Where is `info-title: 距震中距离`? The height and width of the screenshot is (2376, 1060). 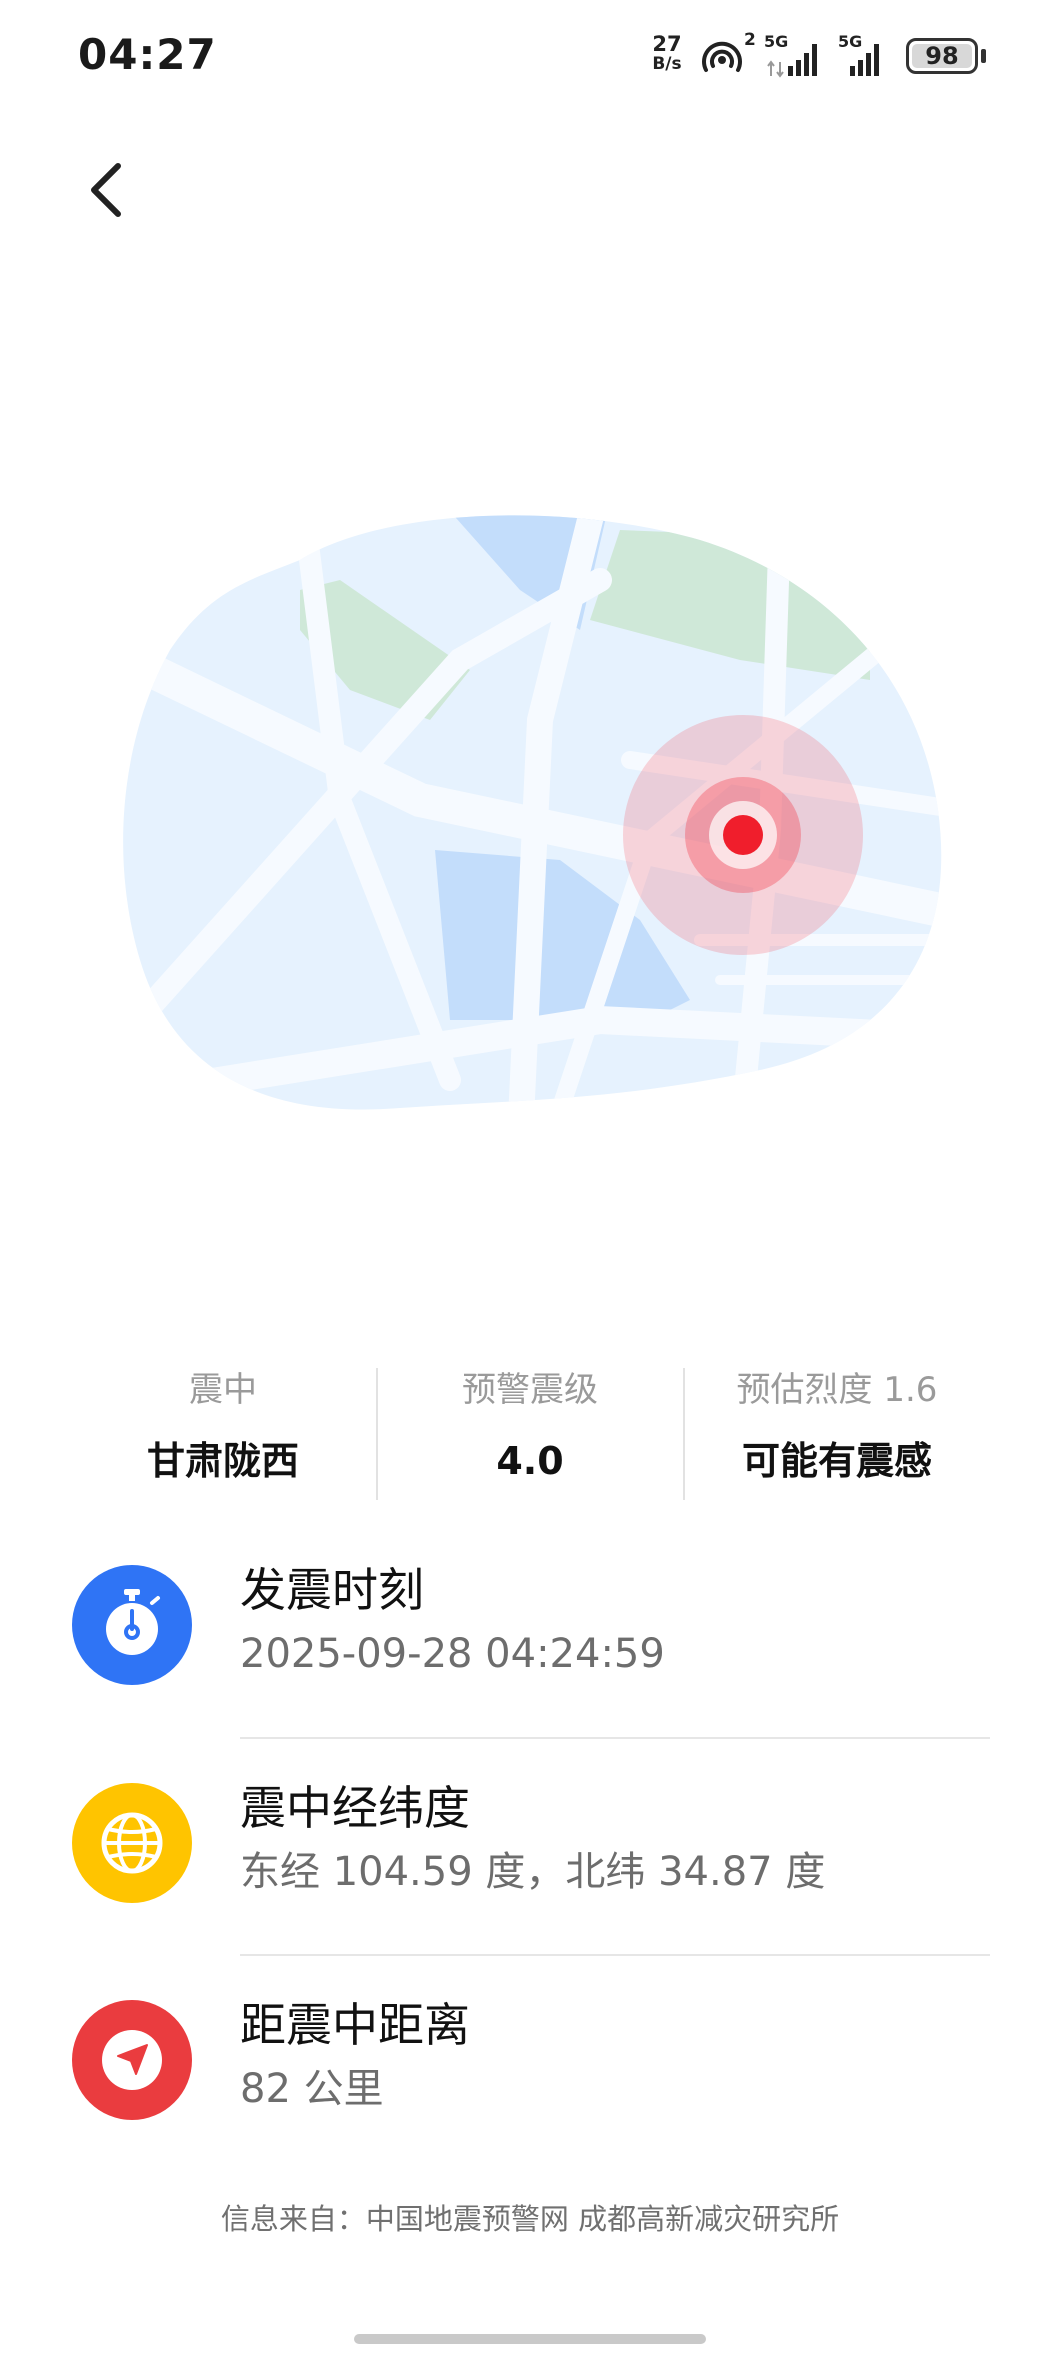
info-title: 距震中距离 is located at coordinates (355, 2025).